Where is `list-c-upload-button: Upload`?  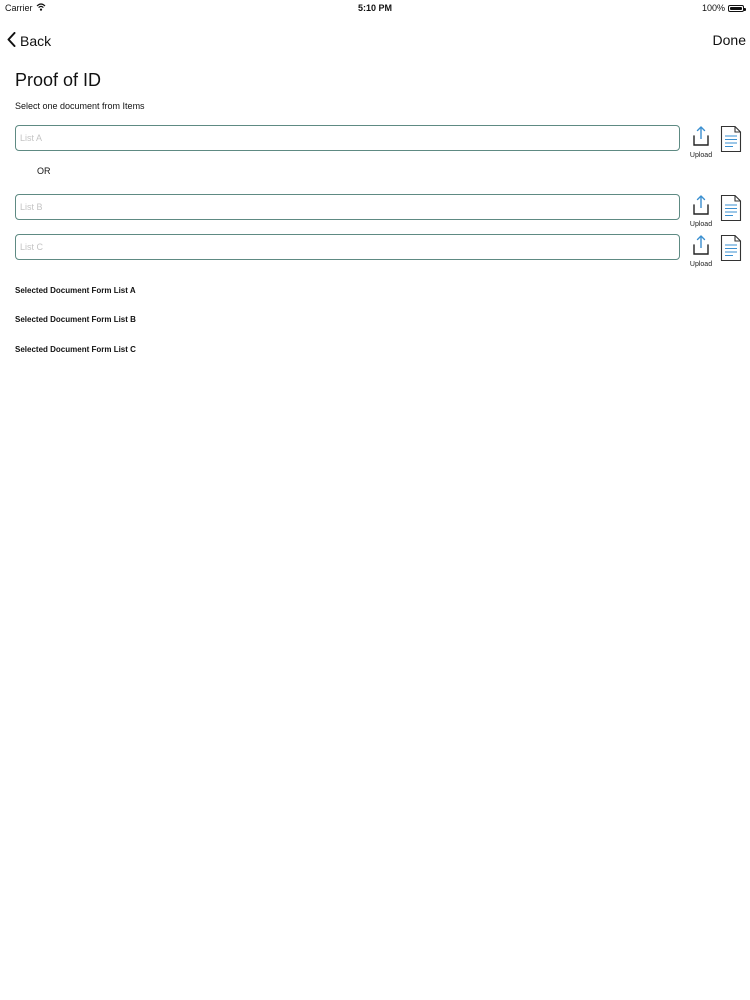 list-c-upload-button: Upload is located at coordinates (701, 251).